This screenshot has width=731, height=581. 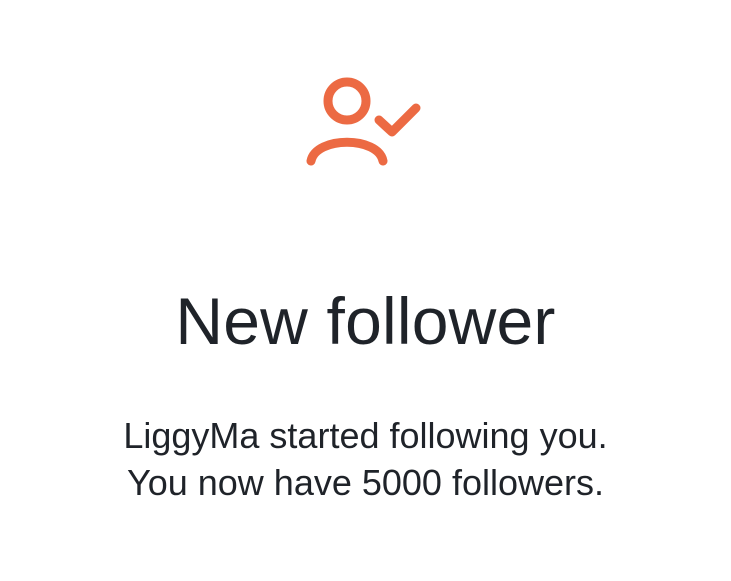 What do you see at coordinates (365, 482) in the screenshot?
I see `message-line-count: You now have 5000 followers.` at bounding box center [365, 482].